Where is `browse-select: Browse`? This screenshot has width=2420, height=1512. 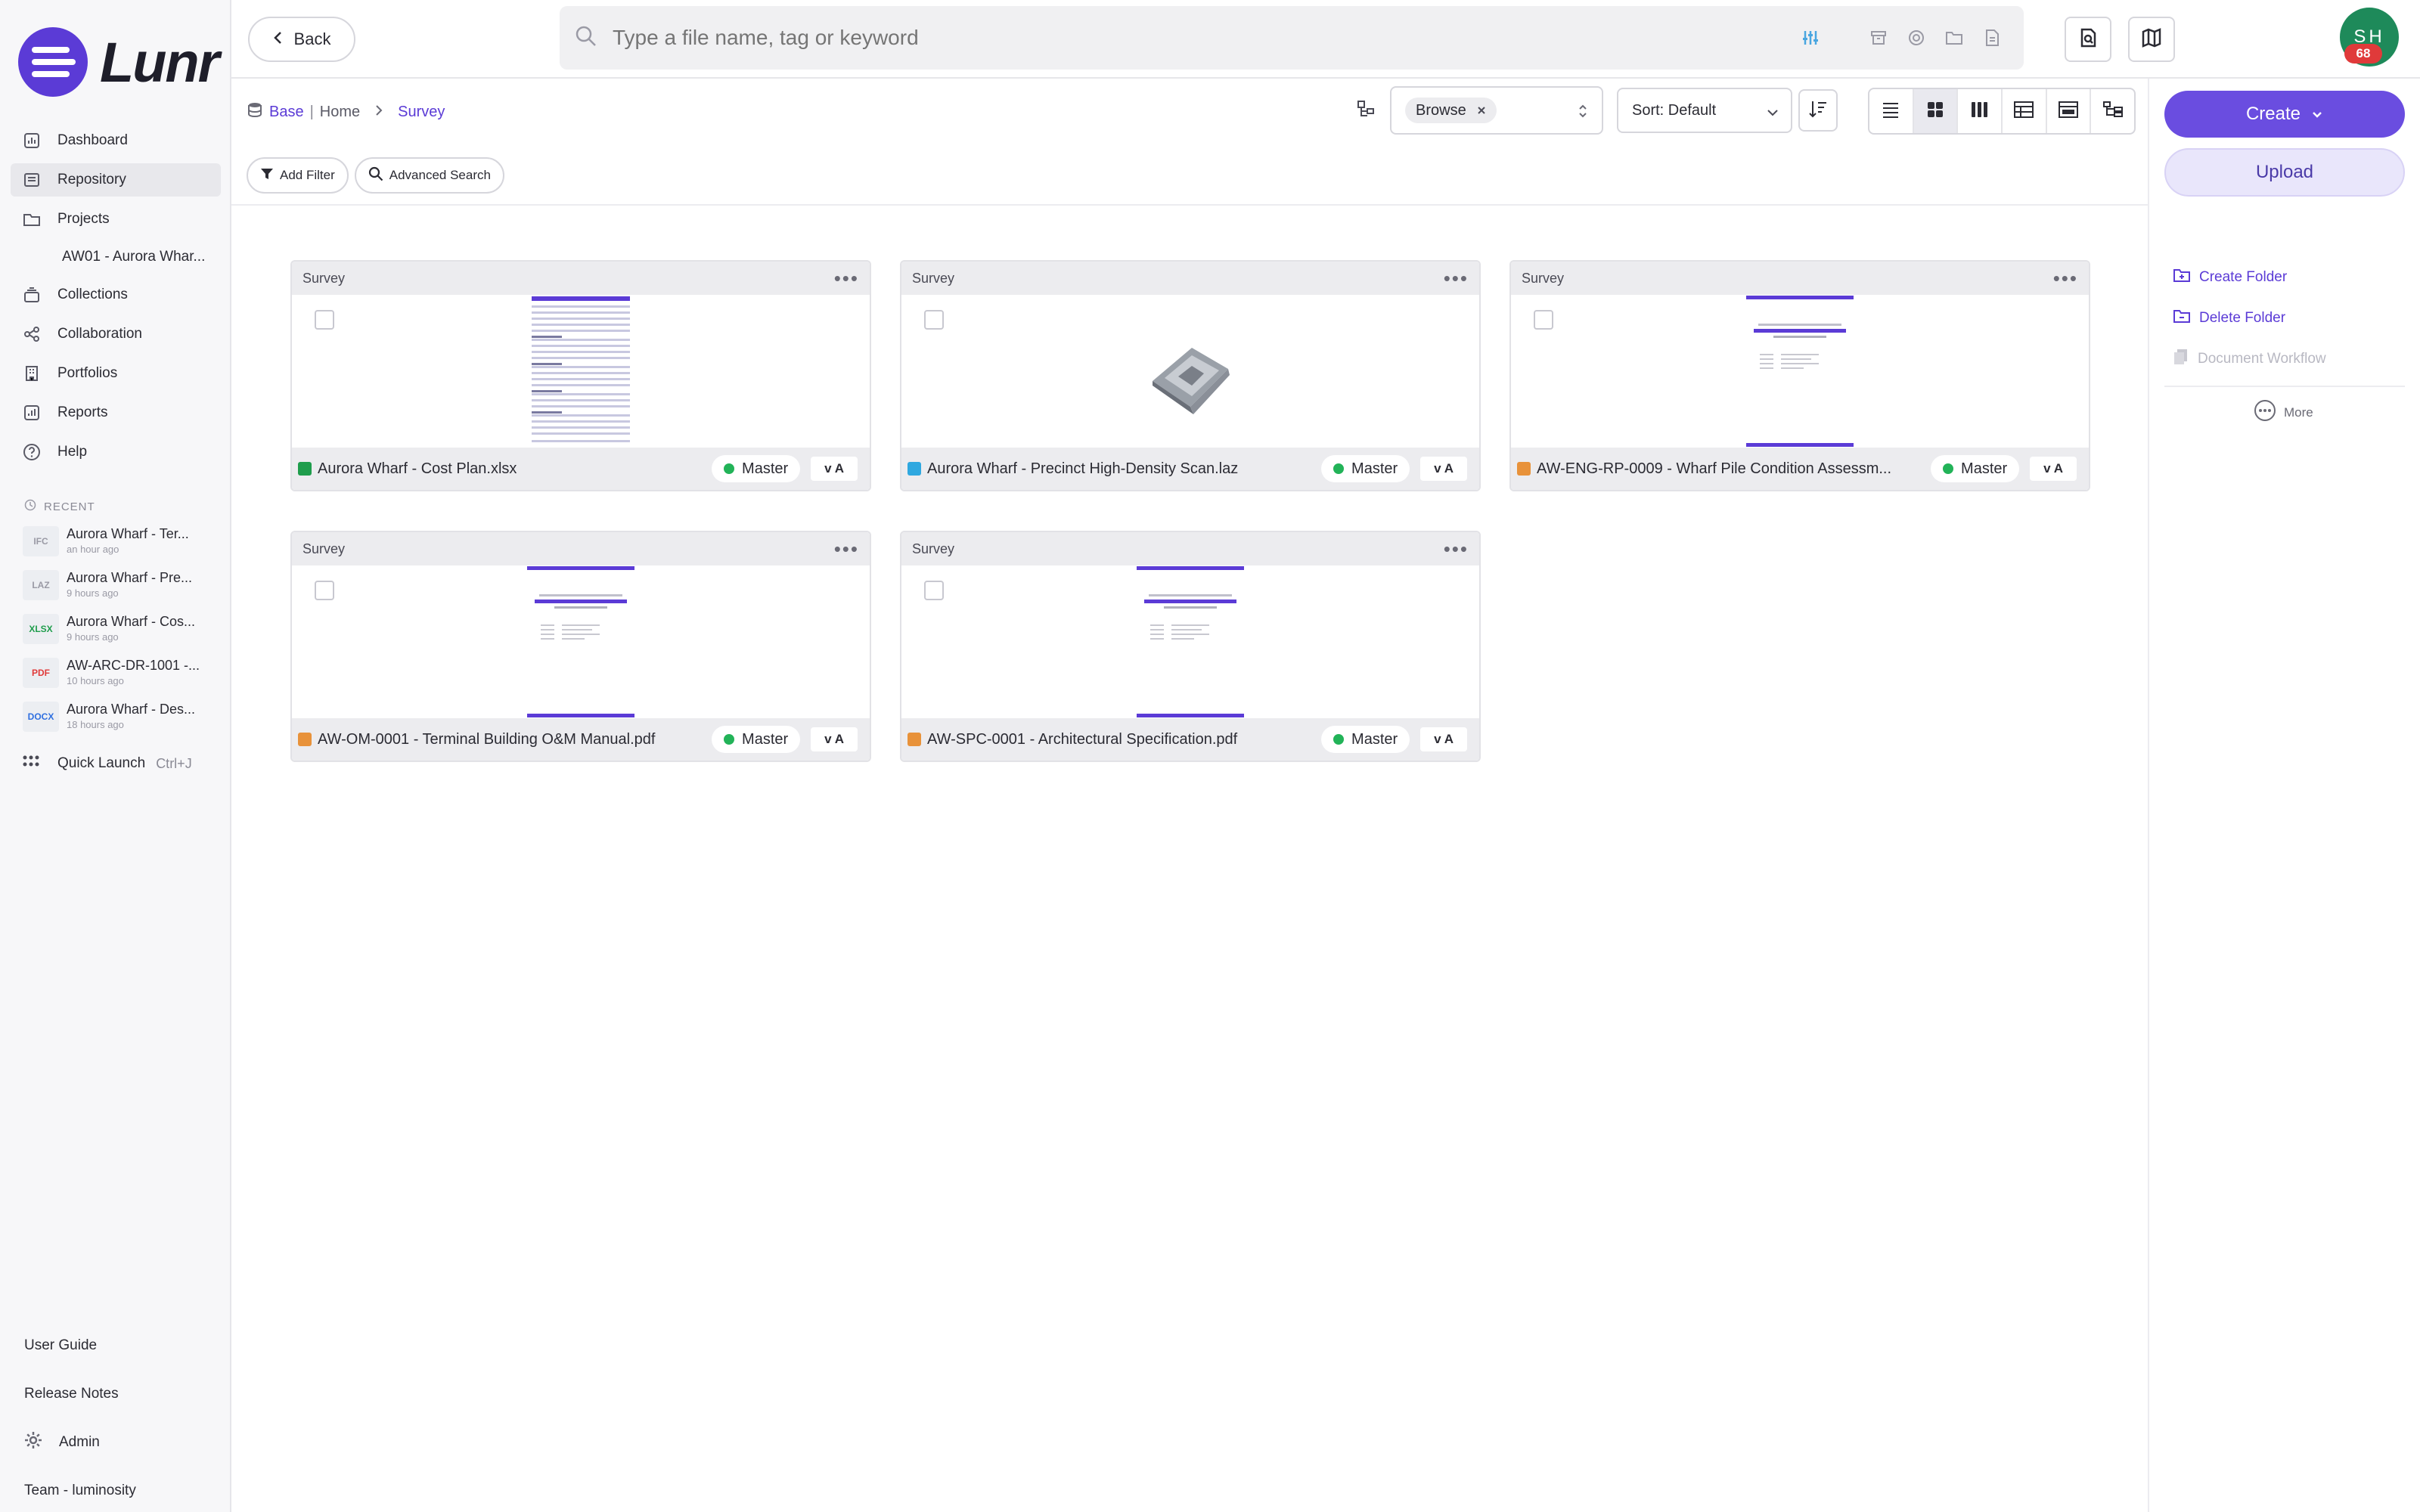
browse-select: Browse is located at coordinates (1496, 110).